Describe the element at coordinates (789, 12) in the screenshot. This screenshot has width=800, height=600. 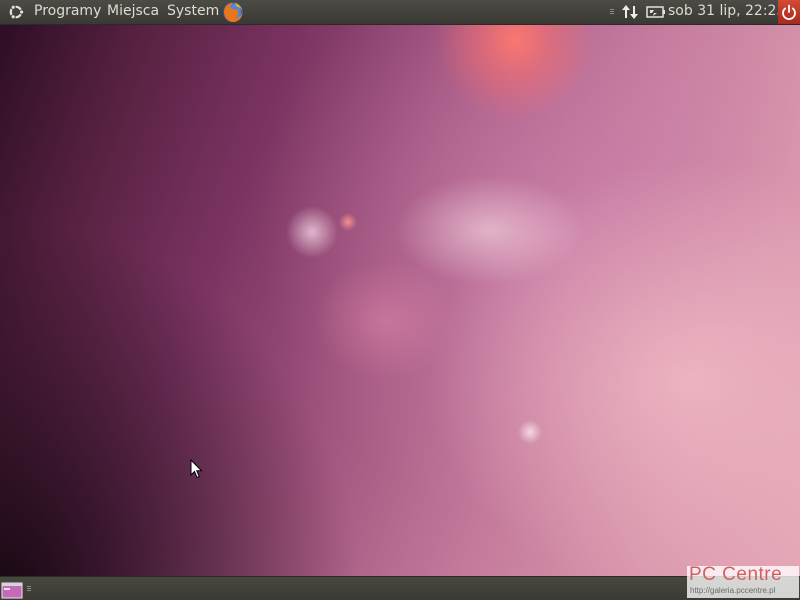
I see `power-icon` at that location.